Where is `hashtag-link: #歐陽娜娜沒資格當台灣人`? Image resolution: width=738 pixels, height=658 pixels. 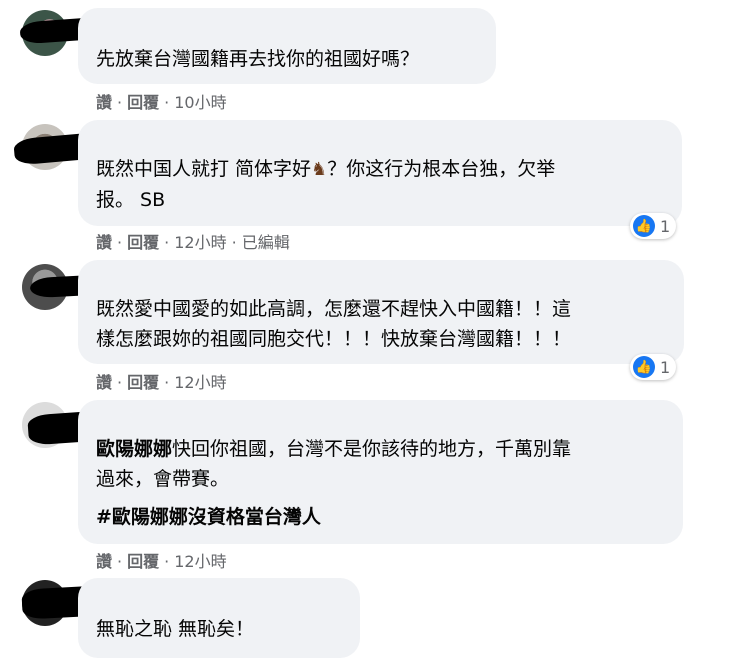 hashtag-link: #歐陽娜娜沒資格當台灣人 is located at coordinates (380, 517).